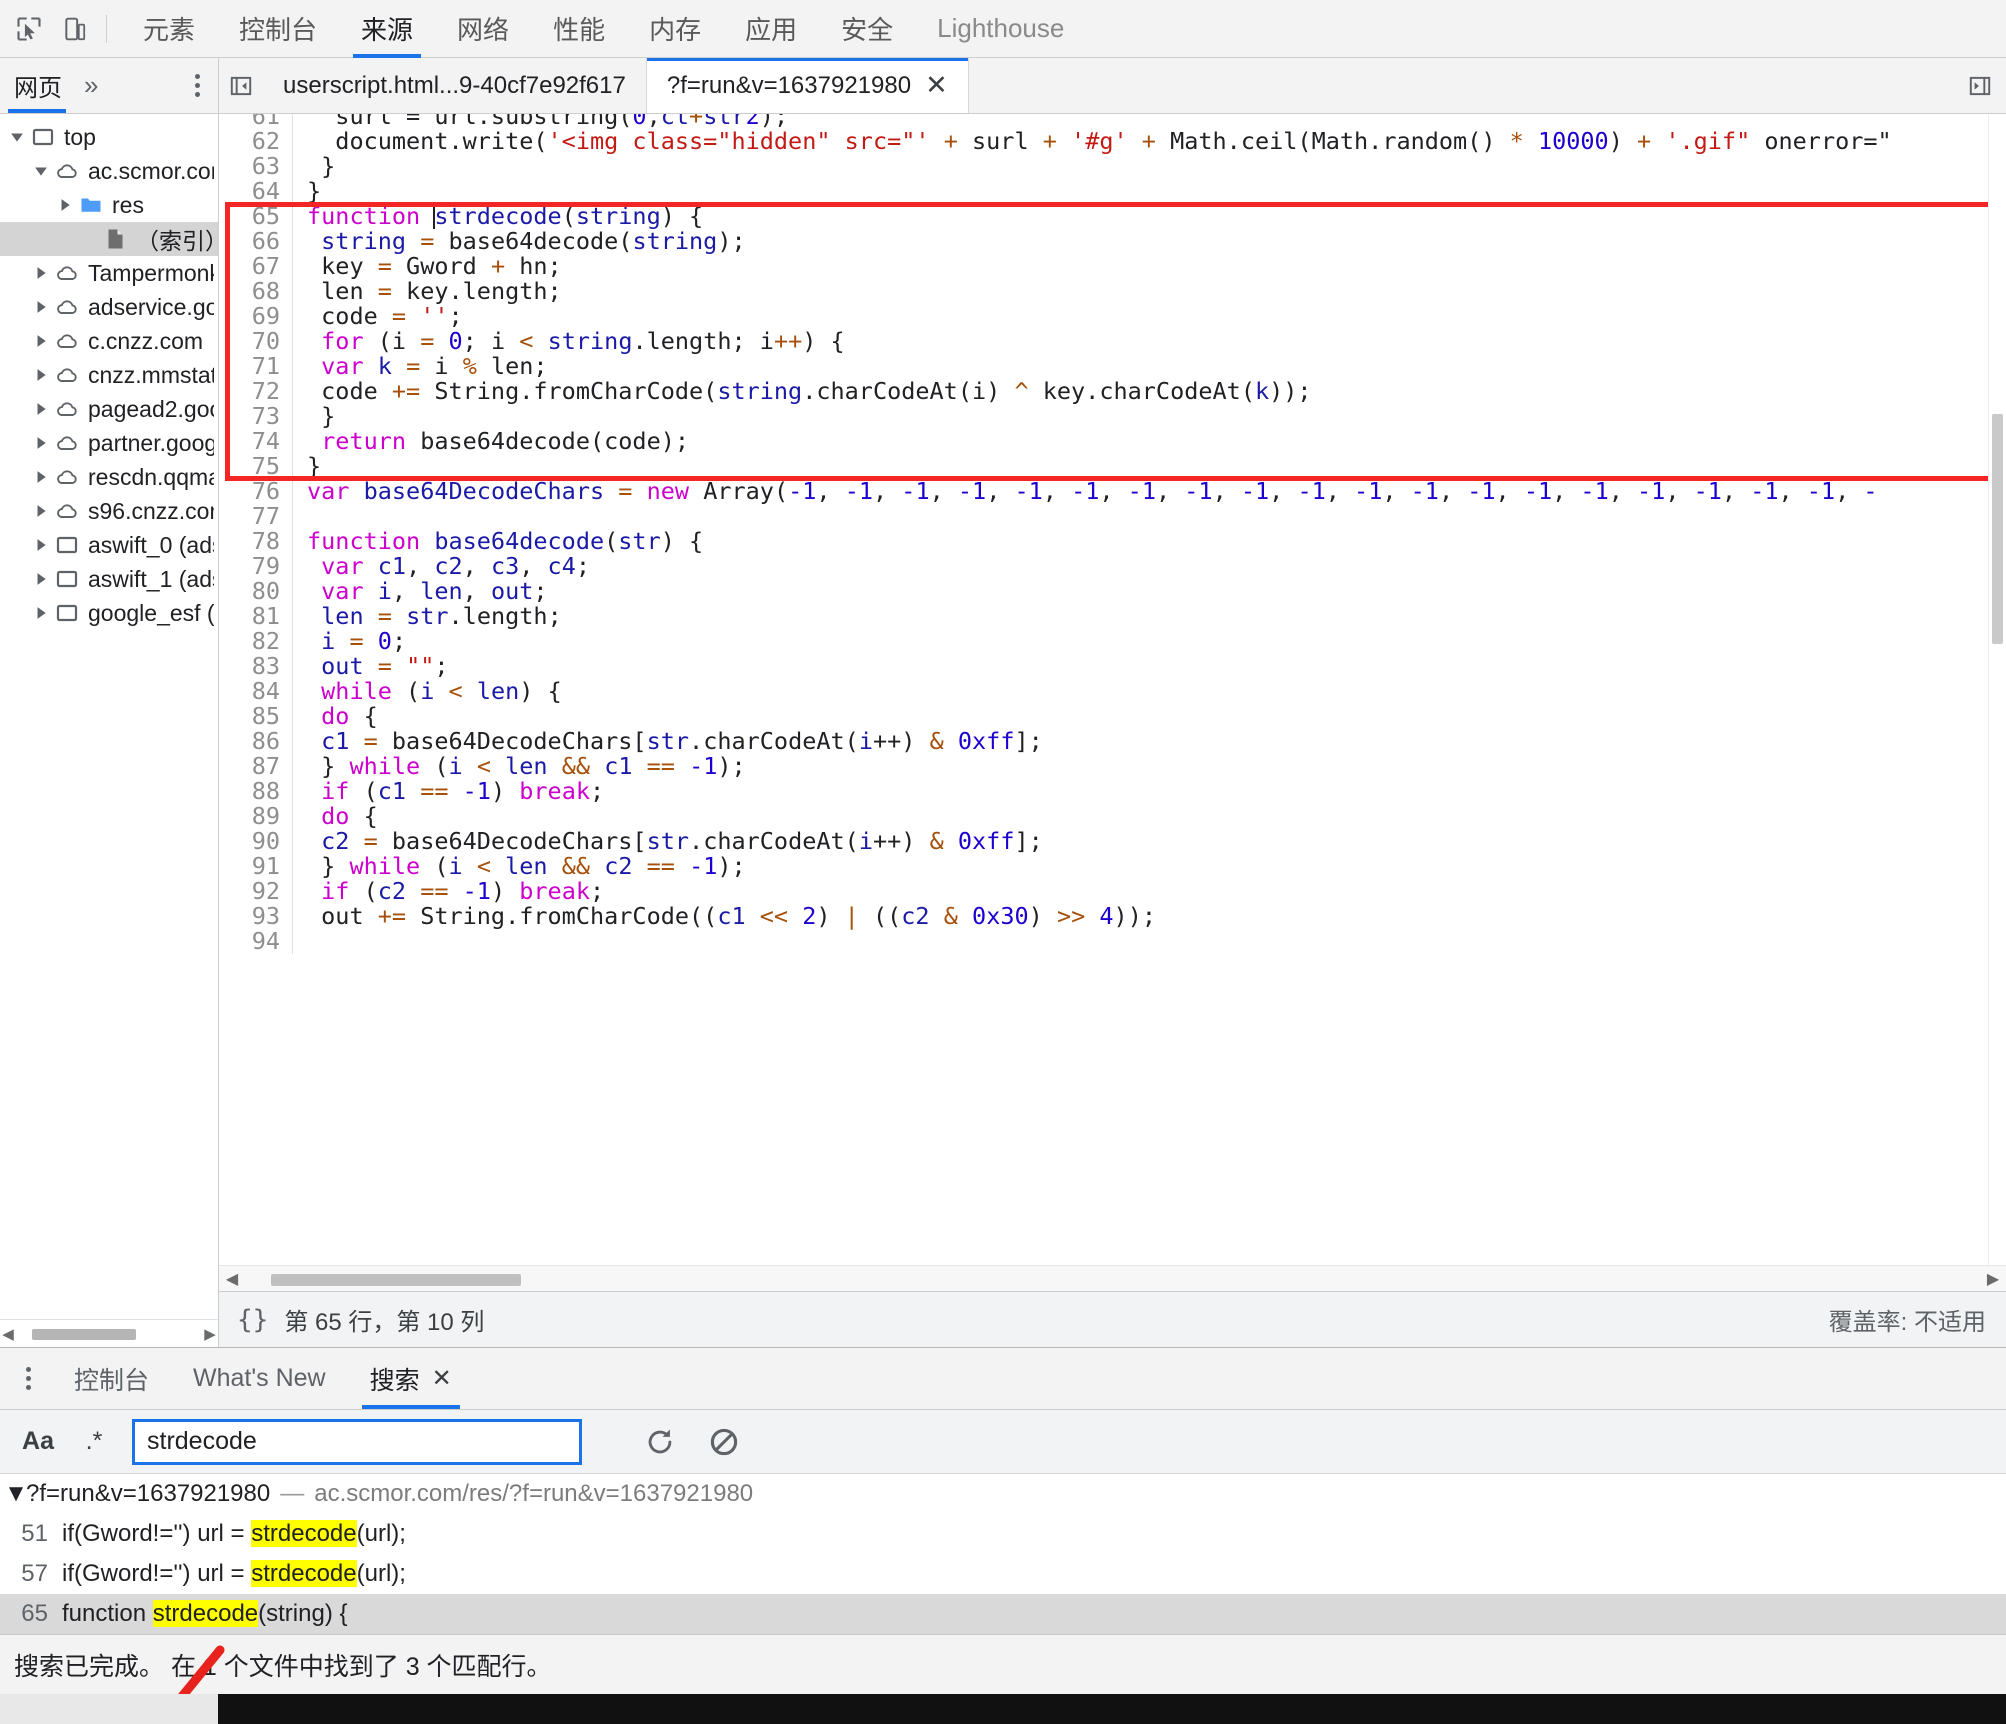 This screenshot has height=1724, width=2006. Describe the element at coordinates (16, 1494) in the screenshot. I see `chevron-down-icon: ▼` at that location.